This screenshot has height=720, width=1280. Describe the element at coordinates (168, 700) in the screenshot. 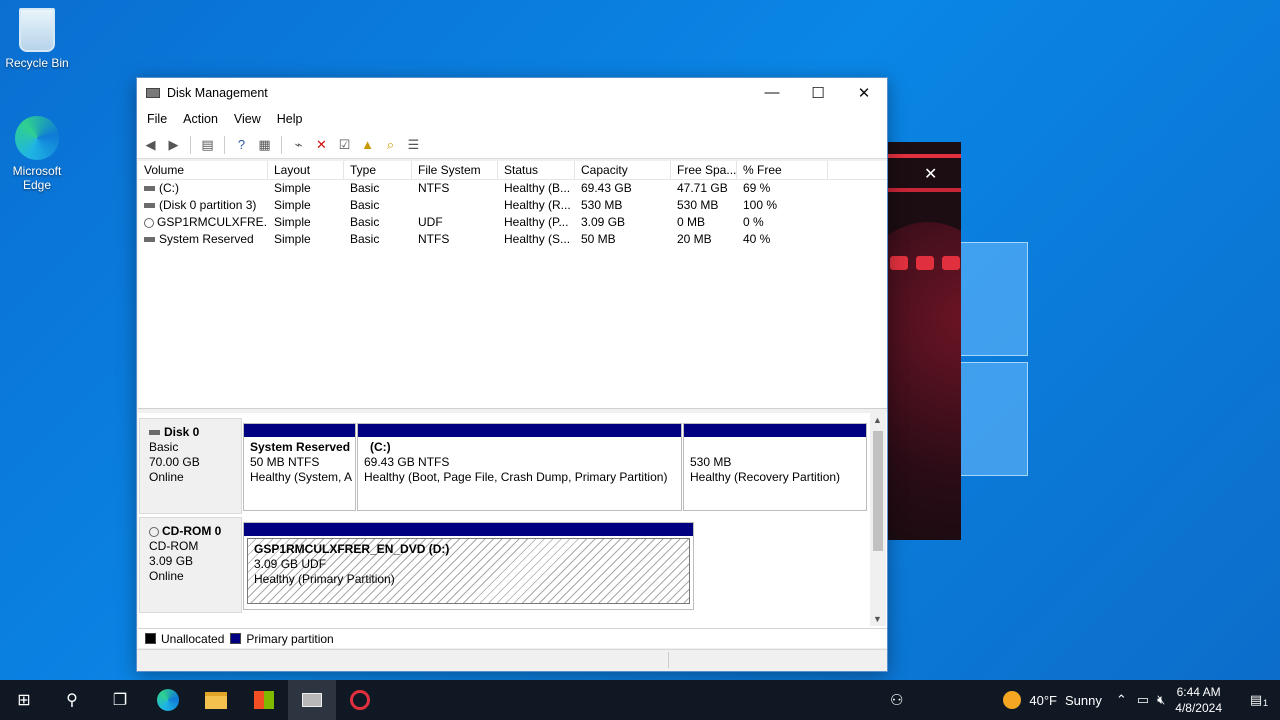

I see `taskbar-edge` at that location.